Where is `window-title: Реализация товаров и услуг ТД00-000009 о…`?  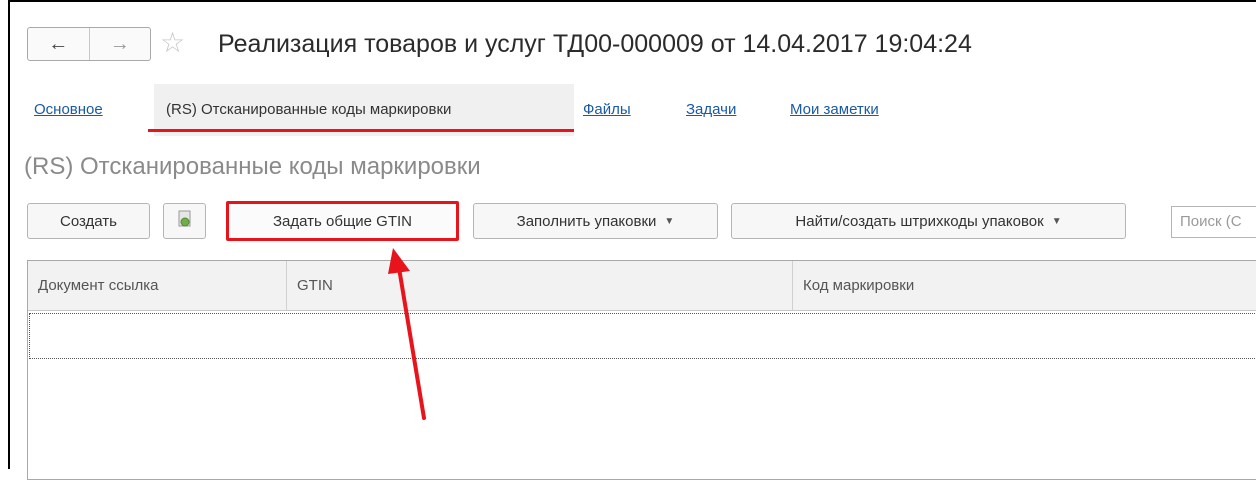
window-title: Реализация товаров и услуг ТД00-000009 о… is located at coordinates (595, 44).